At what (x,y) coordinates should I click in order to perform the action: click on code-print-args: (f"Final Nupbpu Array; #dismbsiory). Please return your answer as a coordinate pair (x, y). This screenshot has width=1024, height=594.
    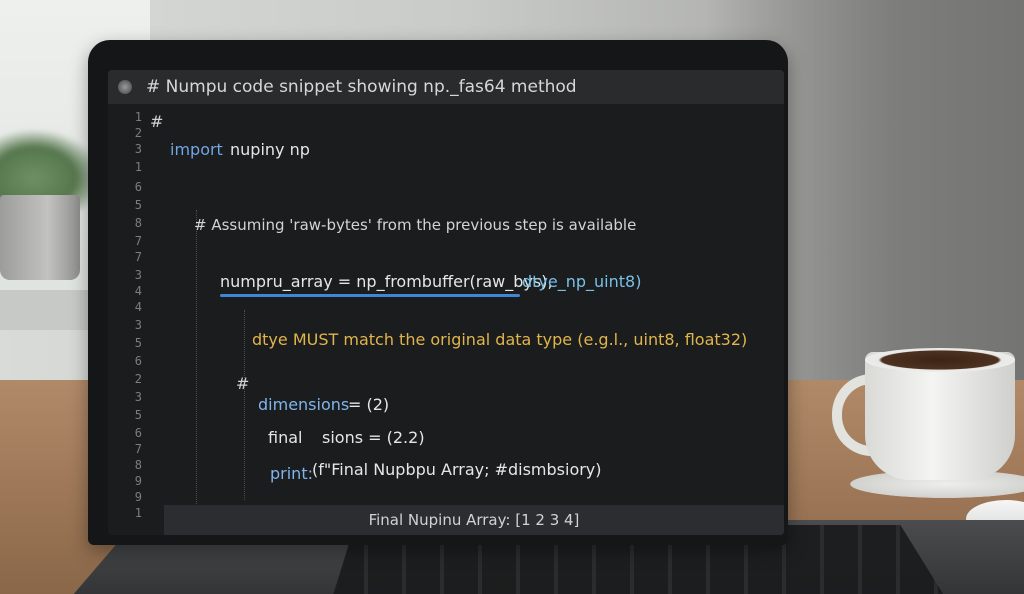
    Looking at the image, I should click on (457, 469).